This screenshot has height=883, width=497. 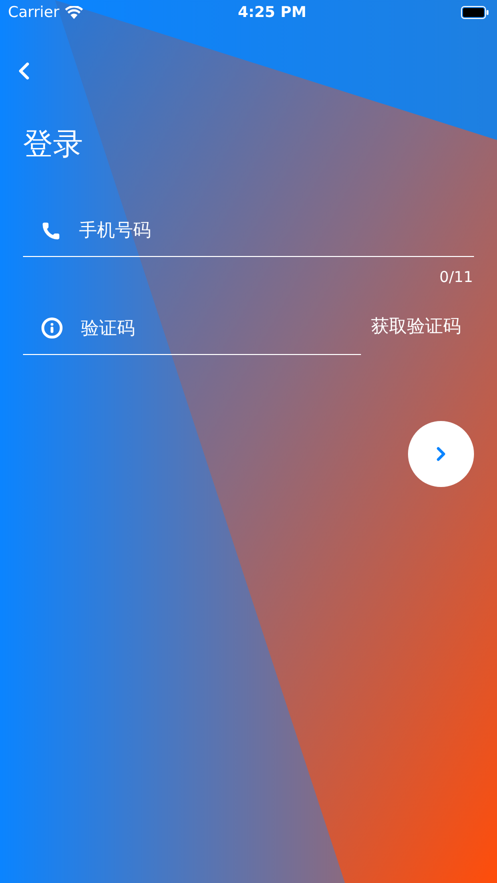 What do you see at coordinates (272, 13) in the screenshot?
I see `status-time: 4:25 PM` at bounding box center [272, 13].